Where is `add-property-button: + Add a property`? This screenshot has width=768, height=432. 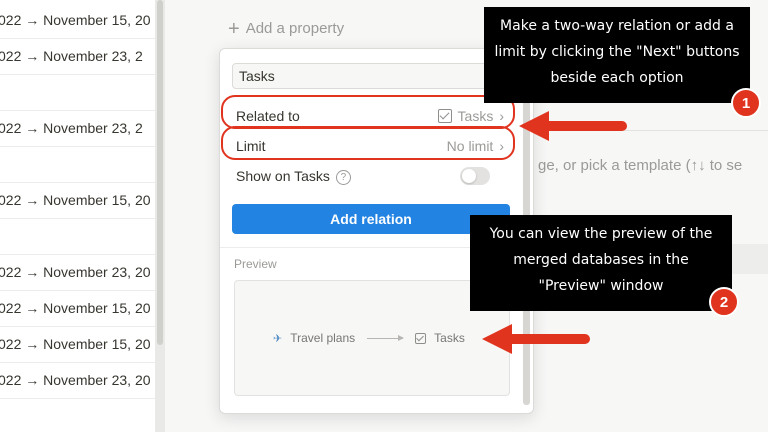
add-property-button: + Add a property is located at coordinates (286, 29).